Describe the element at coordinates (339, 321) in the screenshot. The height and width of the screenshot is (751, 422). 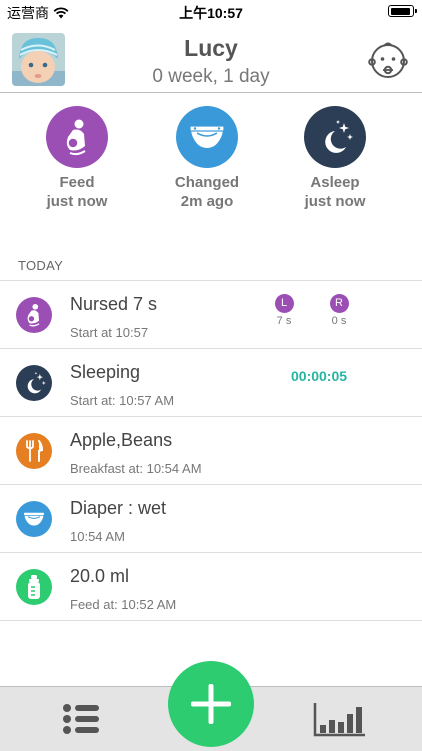
I see `right-side-duration: 0 s` at that location.